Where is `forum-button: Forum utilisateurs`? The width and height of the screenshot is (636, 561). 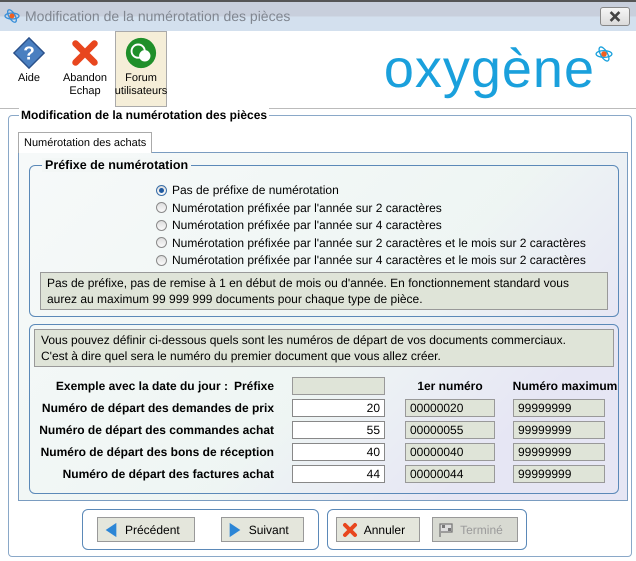
forum-button: Forum utilisateurs is located at coordinates (141, 69).